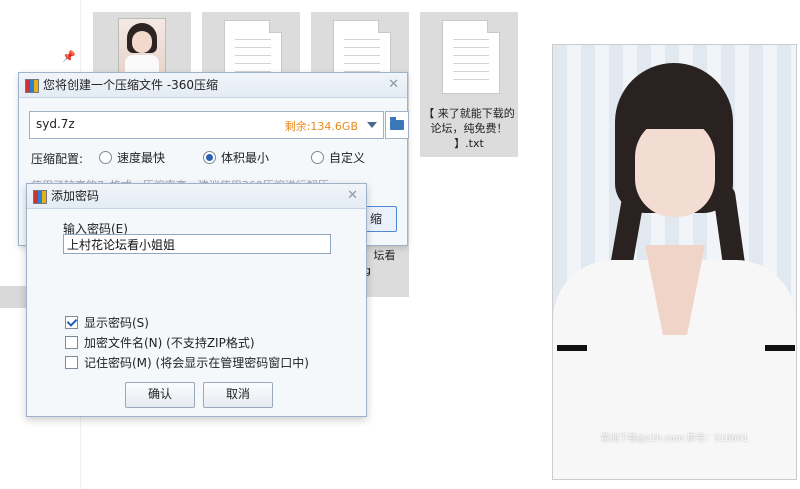 The image size is (800, 489). Describe the element at coordinates (116, 323) in the screenshot. I see `show-password-label: 显示密码(S)` at that location.